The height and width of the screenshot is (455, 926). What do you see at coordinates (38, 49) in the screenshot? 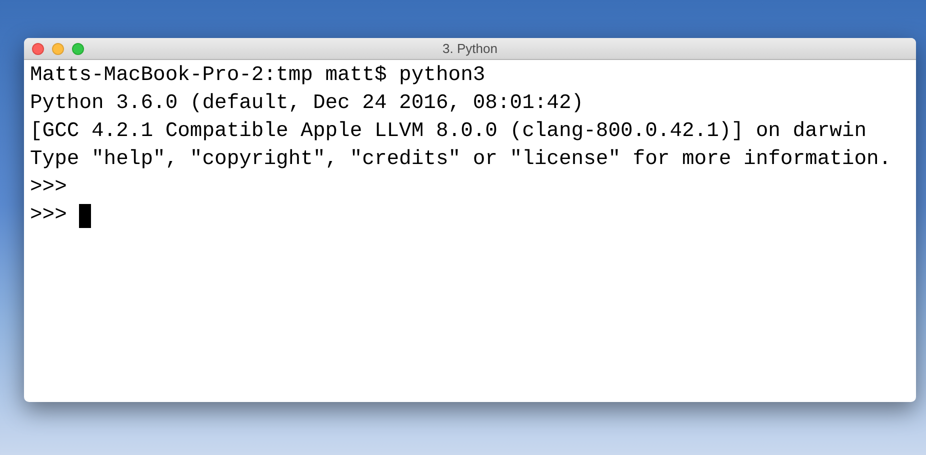
I see `close-button` at bounding box center [38, 49].